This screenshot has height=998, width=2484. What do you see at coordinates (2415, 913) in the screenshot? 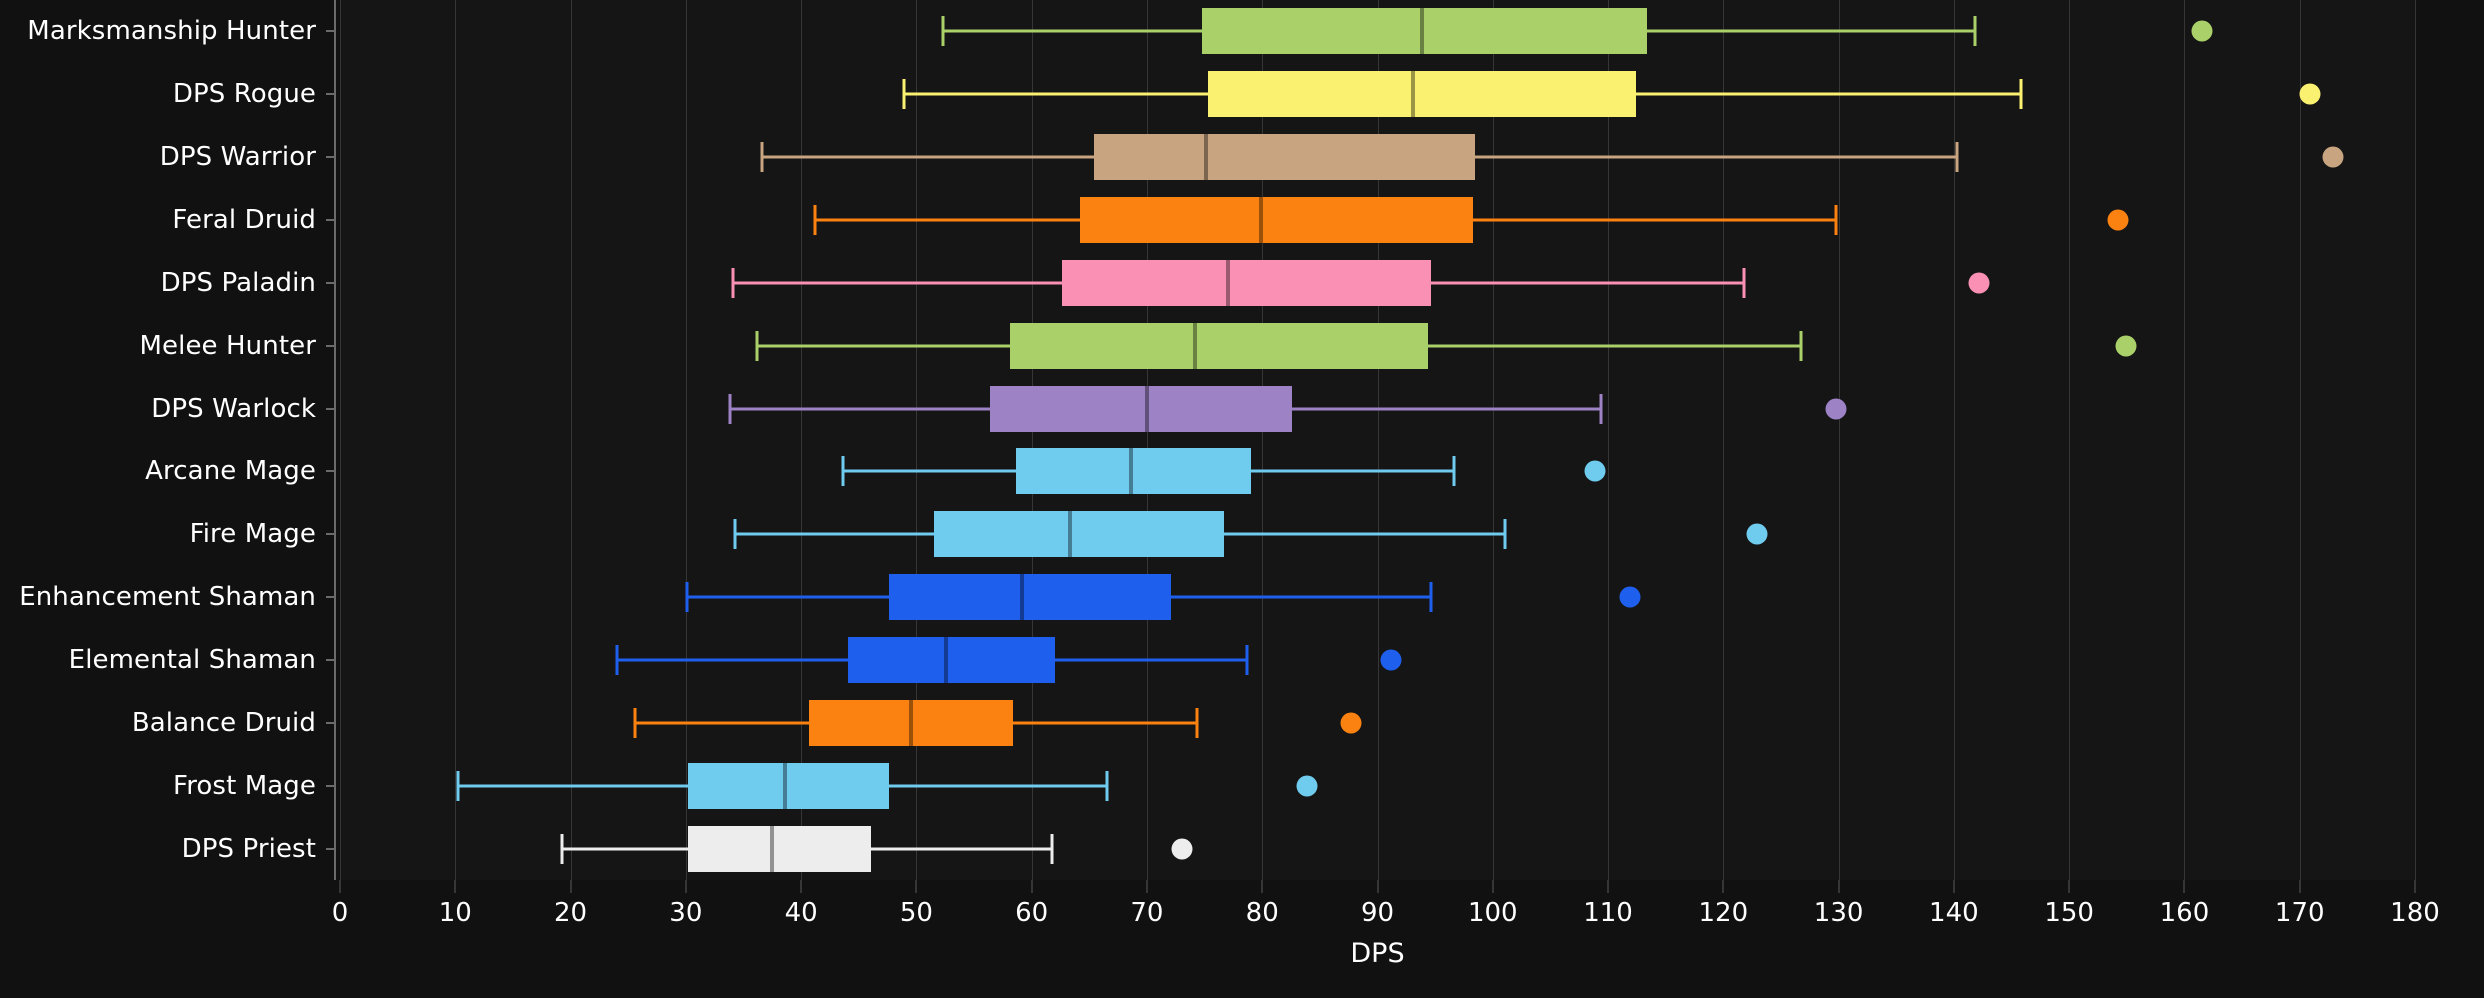
I see `x-axis-tick-label: 180` at bounding box center [2415, 913].